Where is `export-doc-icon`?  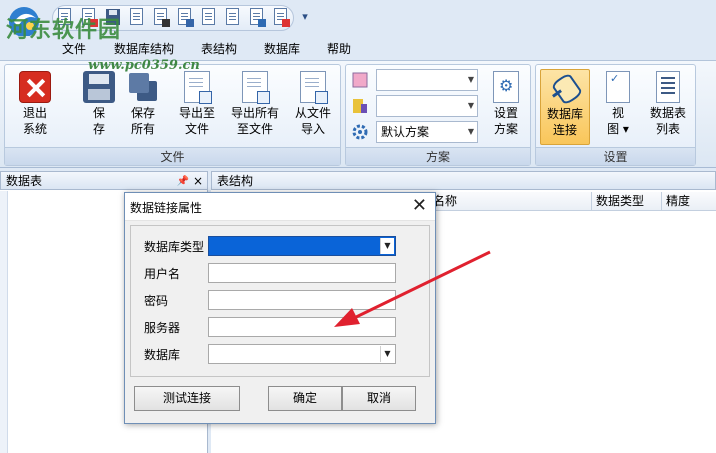
export-doc-icon is located at coordinates (198, 87).